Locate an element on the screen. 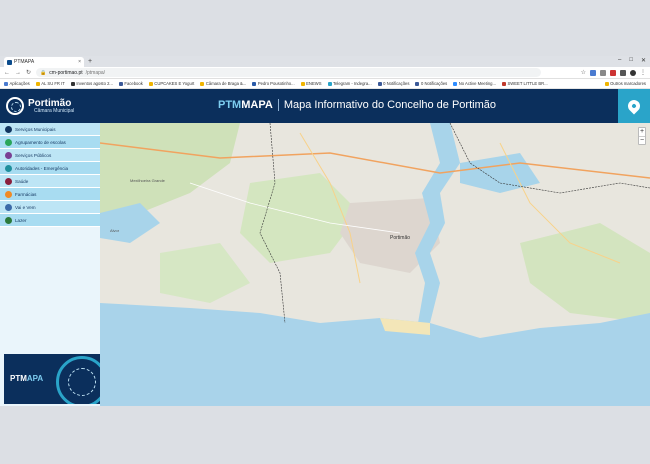 The width and height of the screenshot is (650, 464). sidebar-item-lazer: Lazer is located at coordinates (50, 220).